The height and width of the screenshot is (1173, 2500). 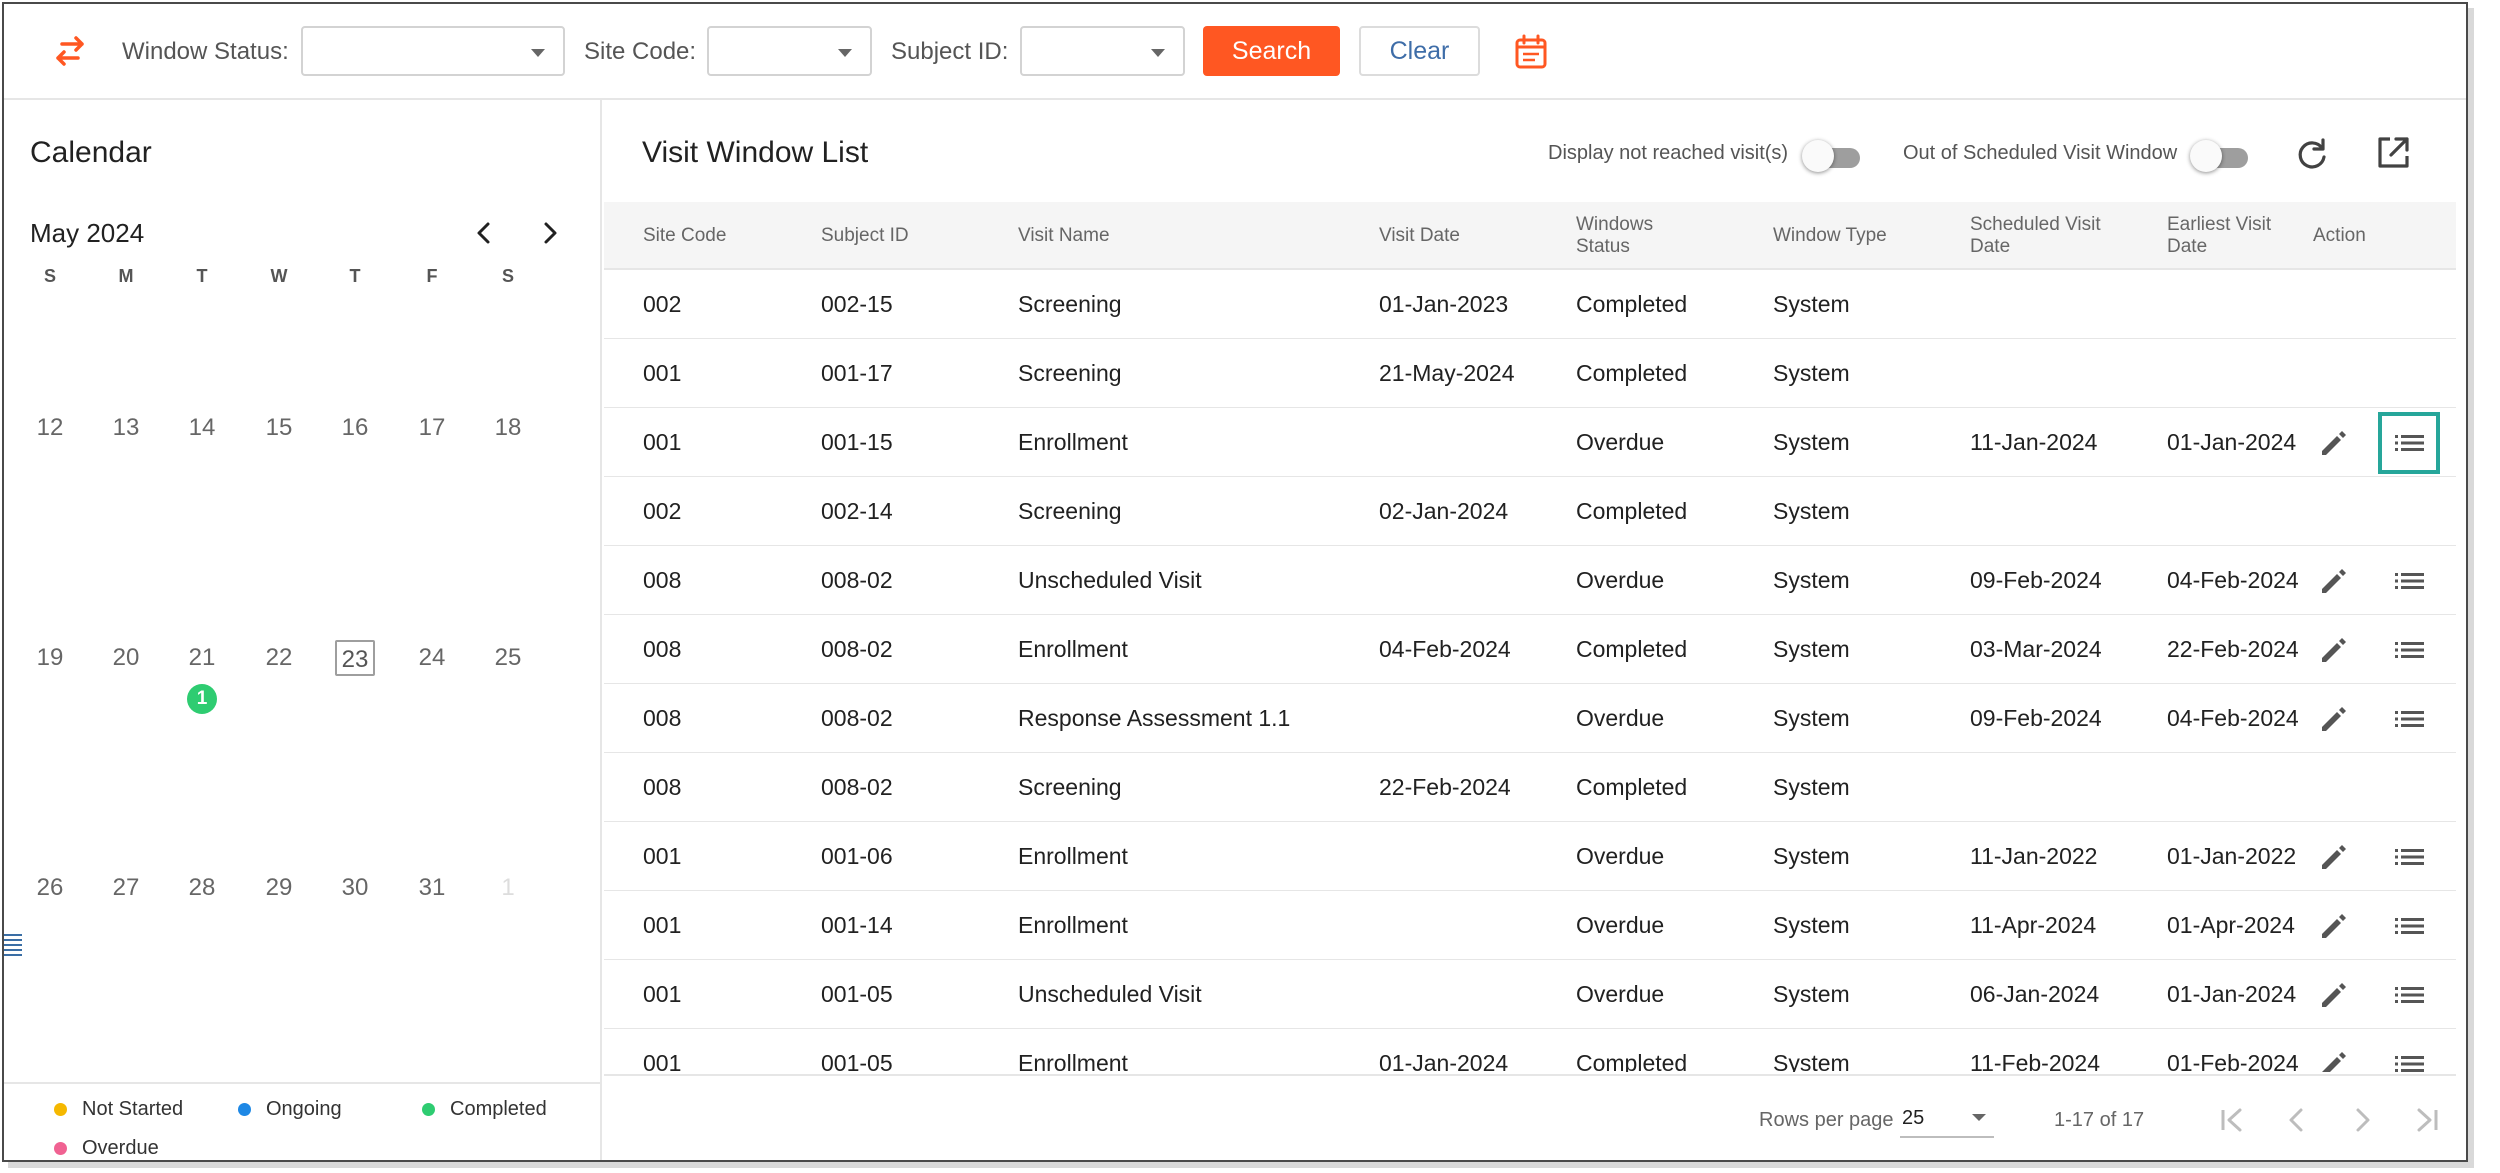 What do you see at coordinates (202, 699) in the screenshot?
I see `event-count-badge: 1` at bounding box center [202, 699].